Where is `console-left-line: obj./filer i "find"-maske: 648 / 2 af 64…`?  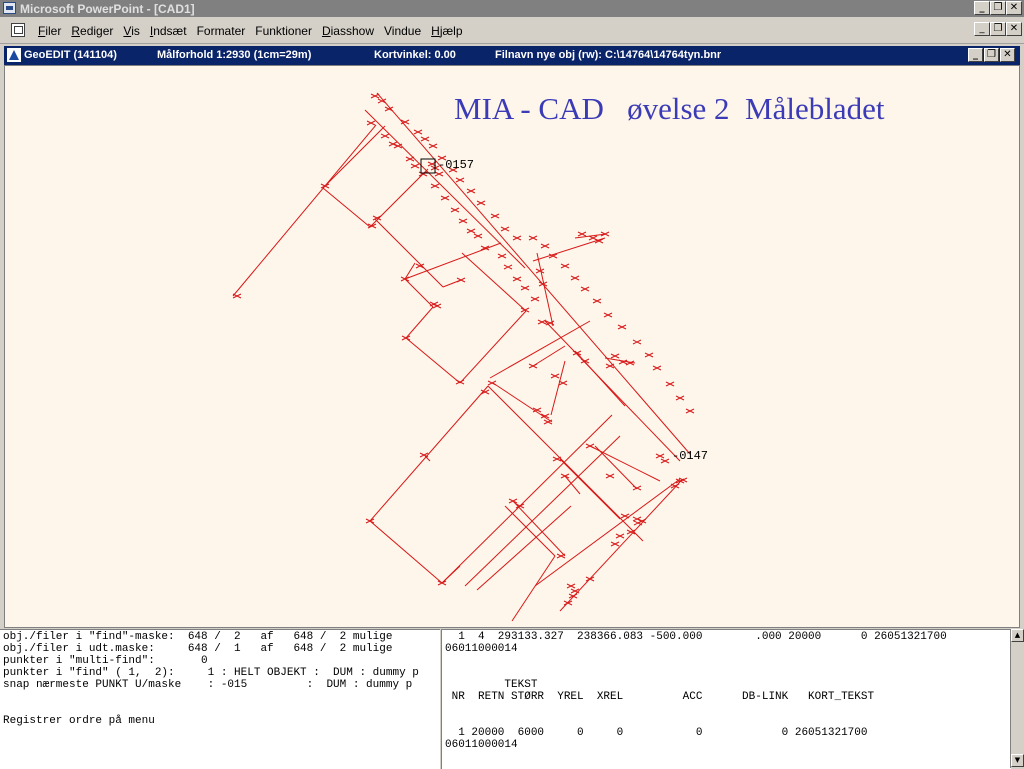 console-left-line: obj./filer i "find"-maske: 648 / 2 af 64… is located at coordinates (198, 637).